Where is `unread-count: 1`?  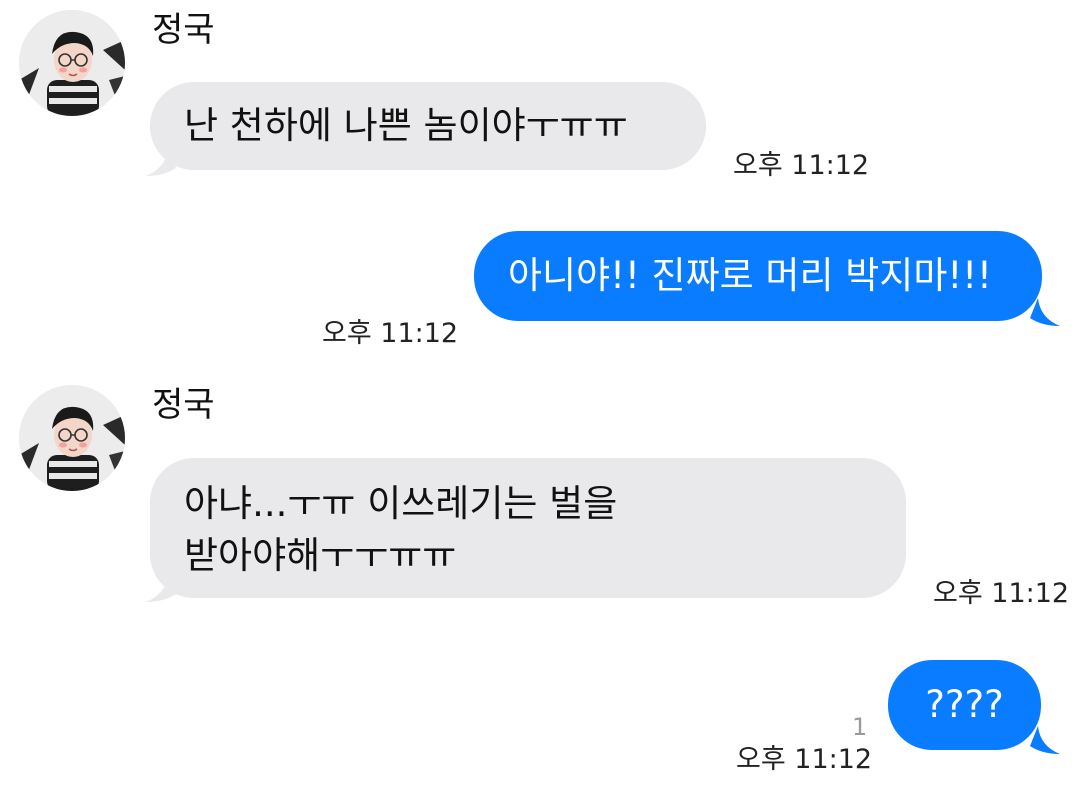 unread-count: 1 is located at coordinates (860, 727).